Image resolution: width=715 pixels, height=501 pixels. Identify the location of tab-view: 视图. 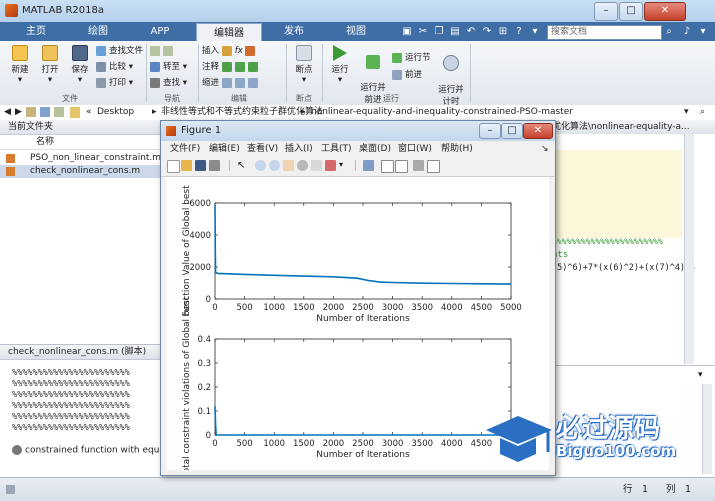
(356, 31).